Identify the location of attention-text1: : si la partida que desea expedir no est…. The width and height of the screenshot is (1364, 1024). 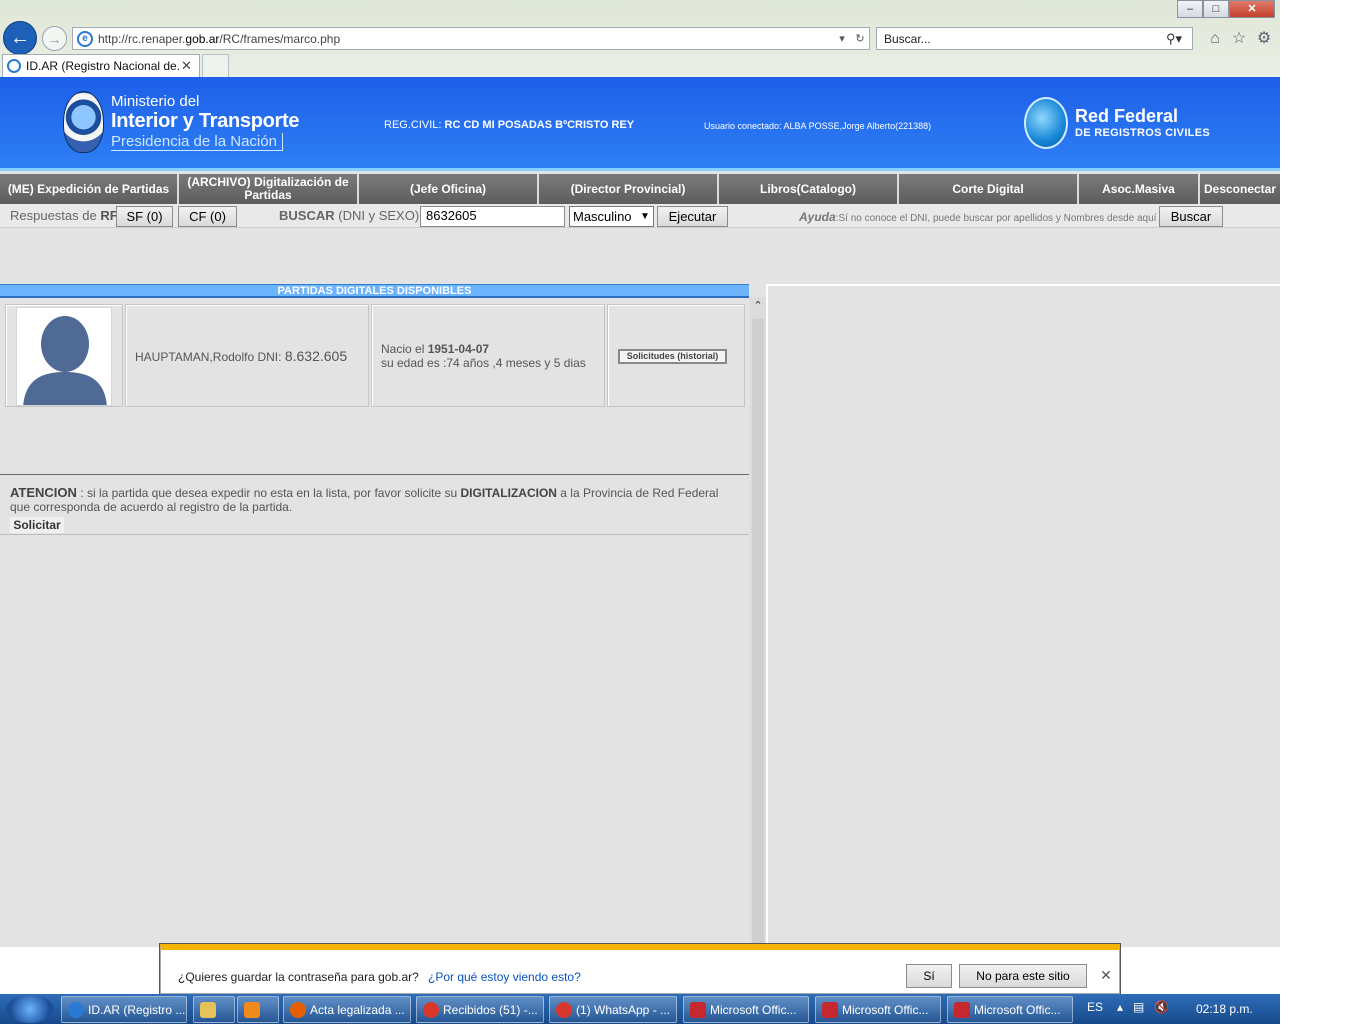
(269, 493).